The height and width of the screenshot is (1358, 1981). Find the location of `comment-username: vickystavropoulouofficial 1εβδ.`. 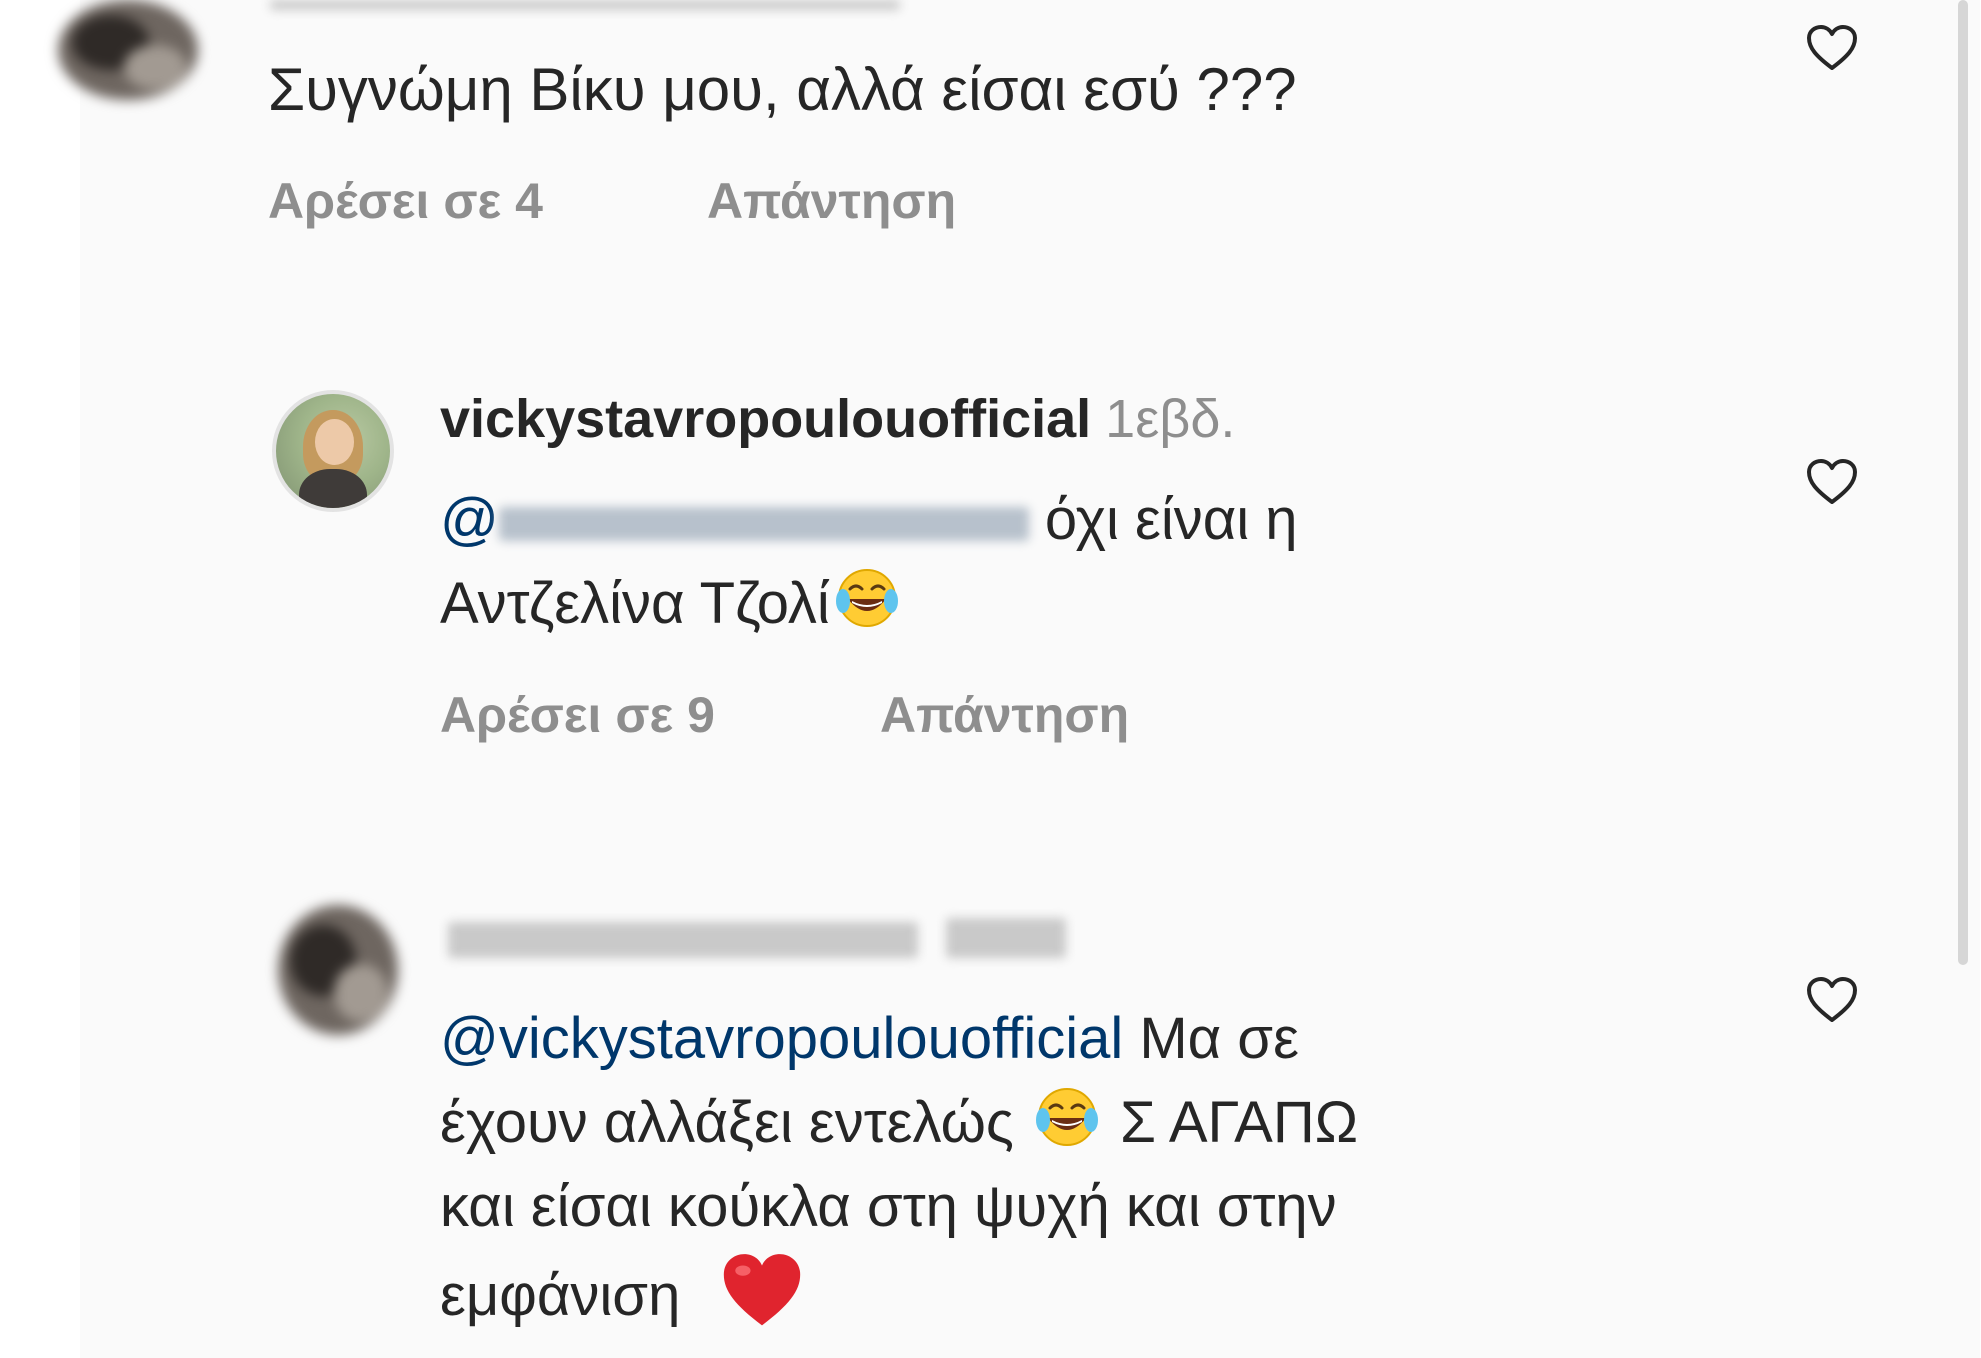

comment-username: vickystavropoulouofficial 1εβδ. is located at coordinates (837, 419).